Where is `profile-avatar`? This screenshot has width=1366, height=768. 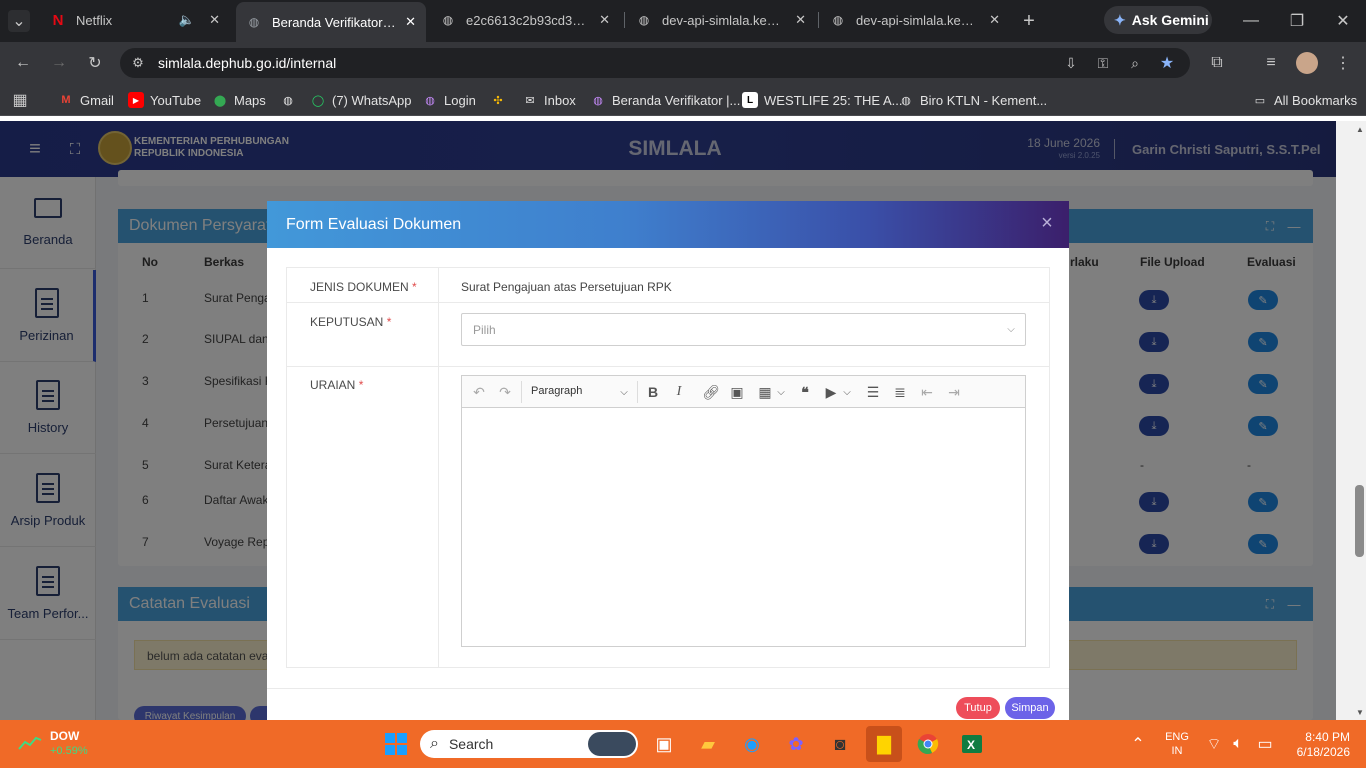
profile-avatar is located at coordinates (1307, 63).